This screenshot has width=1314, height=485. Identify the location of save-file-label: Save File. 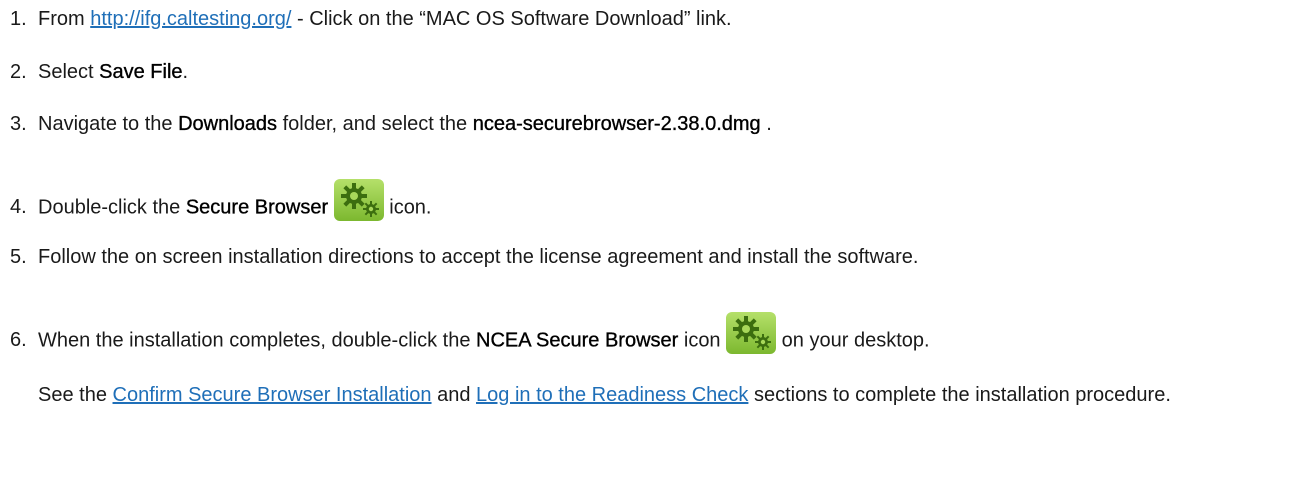
(141, 72).